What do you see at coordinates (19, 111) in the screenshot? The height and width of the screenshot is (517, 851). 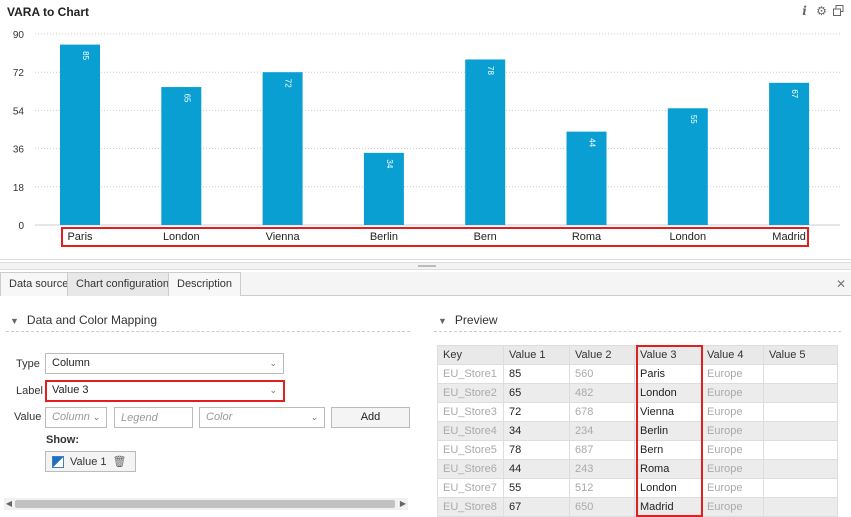 I see `y-tick-label: 54` at bounding box center [19, 111].